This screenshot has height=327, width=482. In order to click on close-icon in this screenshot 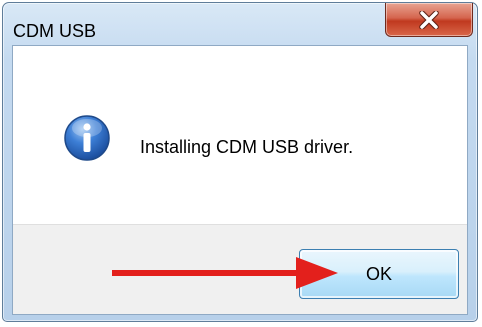, I will do `click(429, 19)`.